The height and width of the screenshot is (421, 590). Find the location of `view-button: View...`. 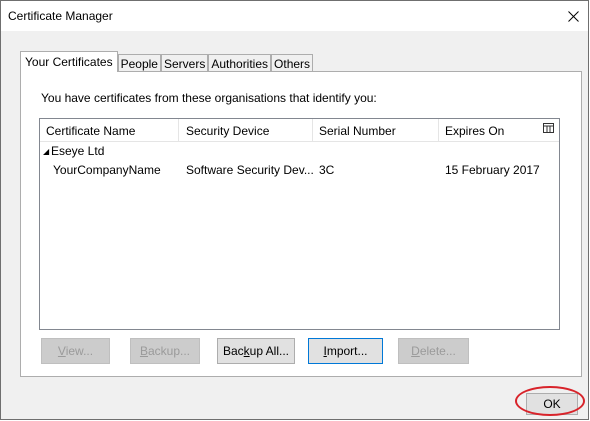

view-button: View... is located at coordinates (75, 351).